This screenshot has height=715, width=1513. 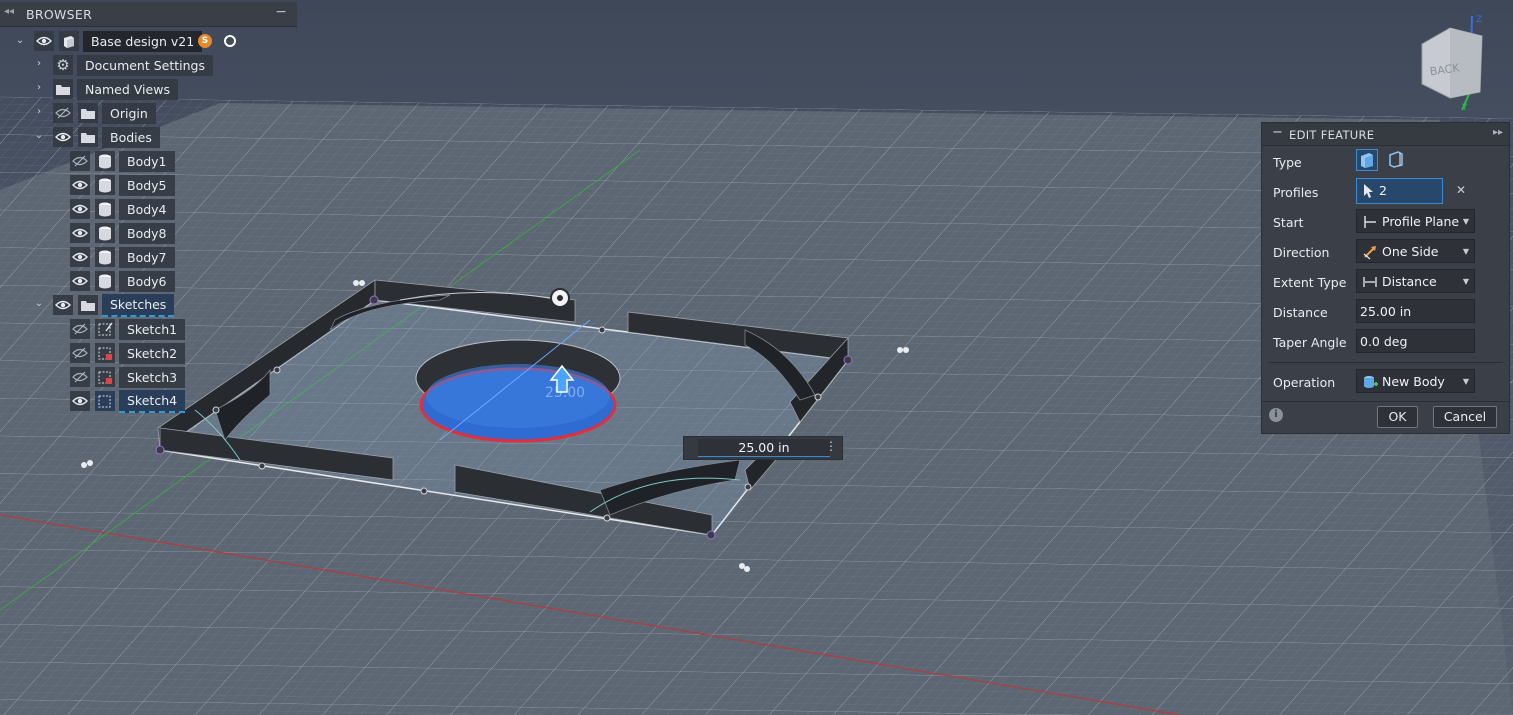 I want to click on distance-row: Distance 25.00 in, so click(x=1385, y=312).